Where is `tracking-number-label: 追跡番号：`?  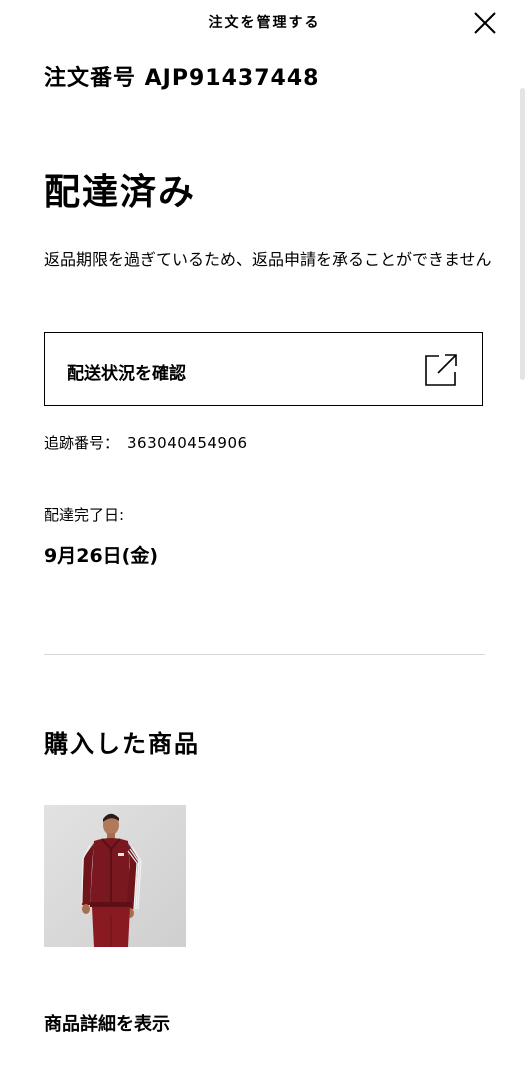
tracking-number-label: 追跡番号： is located at coordinates (82, 443).